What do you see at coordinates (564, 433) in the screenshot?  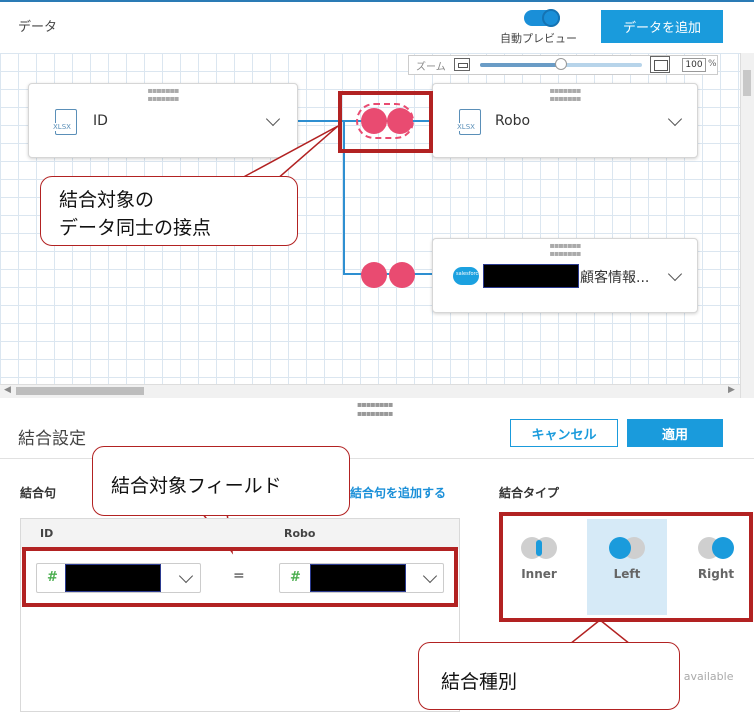 I see `cancel-button: キャンセル` at bounding box center [564, 433].